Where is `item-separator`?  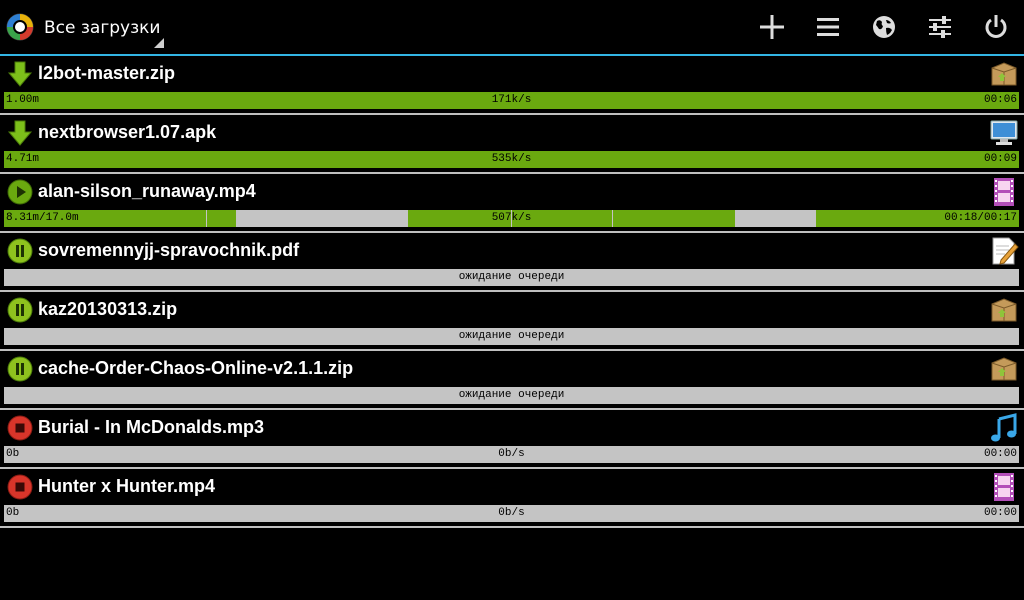
item-separator is located at coordinates (512, 527).